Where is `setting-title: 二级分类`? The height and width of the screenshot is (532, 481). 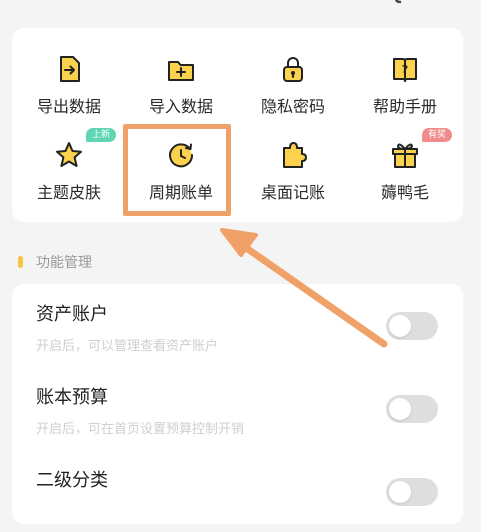 setting-title: 二级分类 is located at coordinates (72, 480).